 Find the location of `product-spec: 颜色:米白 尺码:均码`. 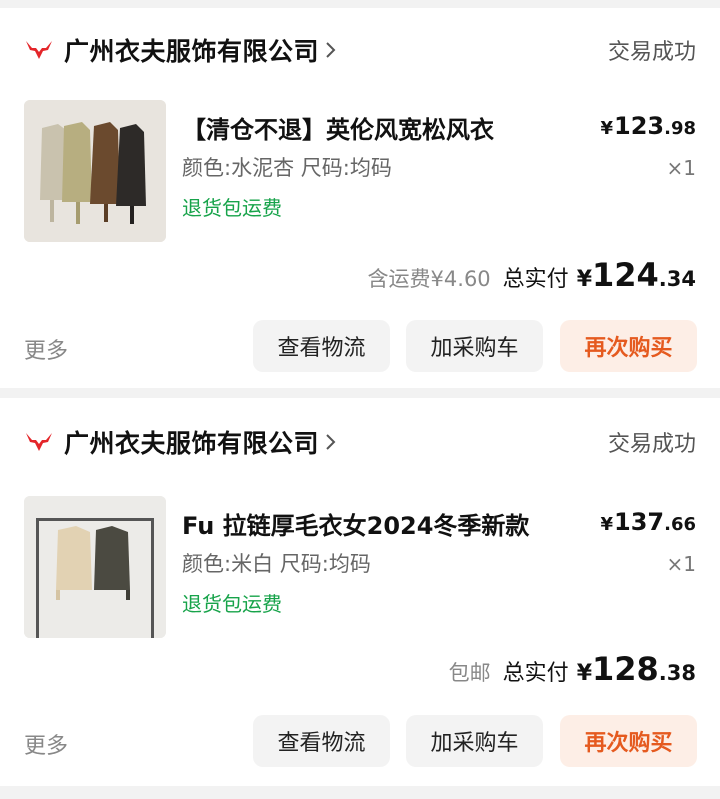

product-spec: 颜色:米白 尺码:均码 is located at coordinates (276, 564).